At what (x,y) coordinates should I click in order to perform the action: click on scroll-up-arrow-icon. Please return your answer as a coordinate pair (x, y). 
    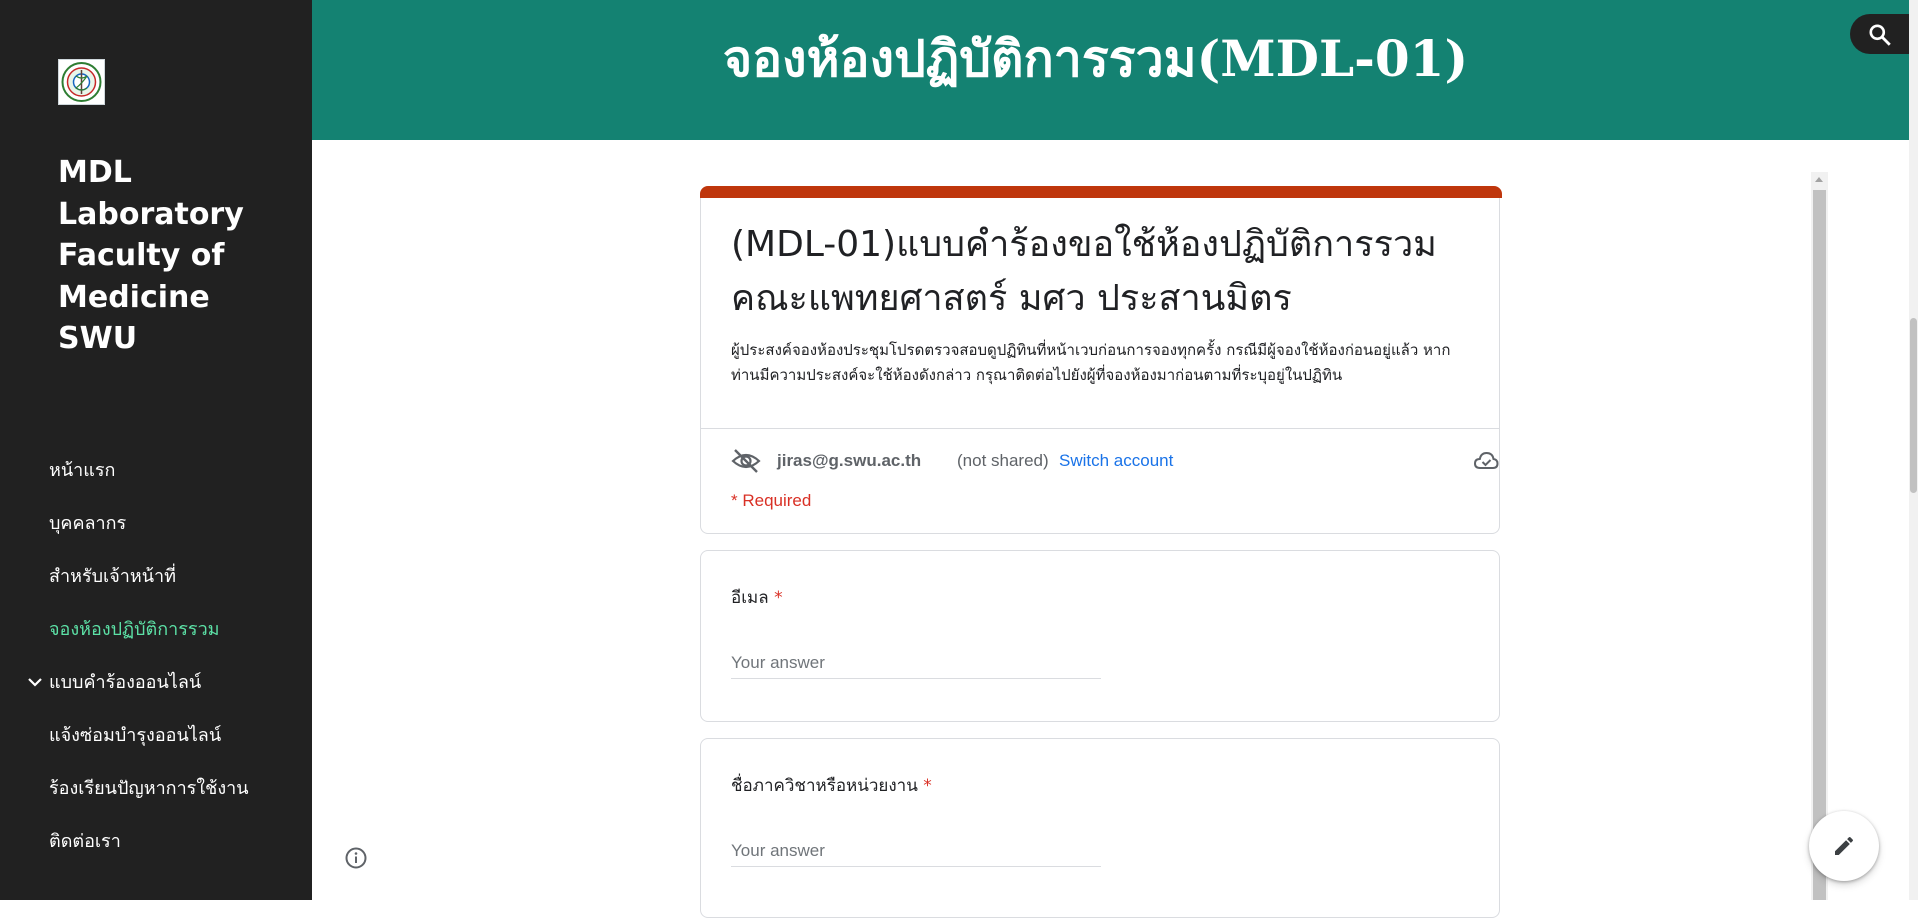
    Looking at the image, I should click on (1819, 179).